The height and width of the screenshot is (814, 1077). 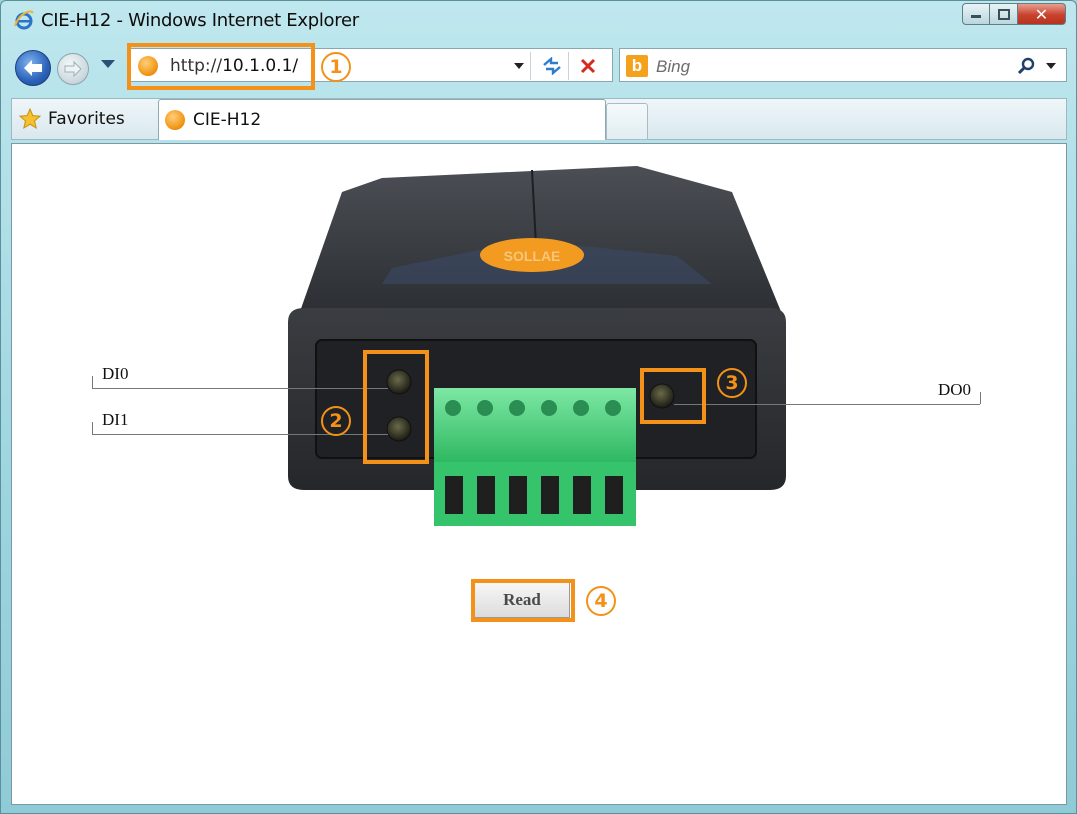 I want to click on address-dropdown-icon, so click(x=519, y=66).